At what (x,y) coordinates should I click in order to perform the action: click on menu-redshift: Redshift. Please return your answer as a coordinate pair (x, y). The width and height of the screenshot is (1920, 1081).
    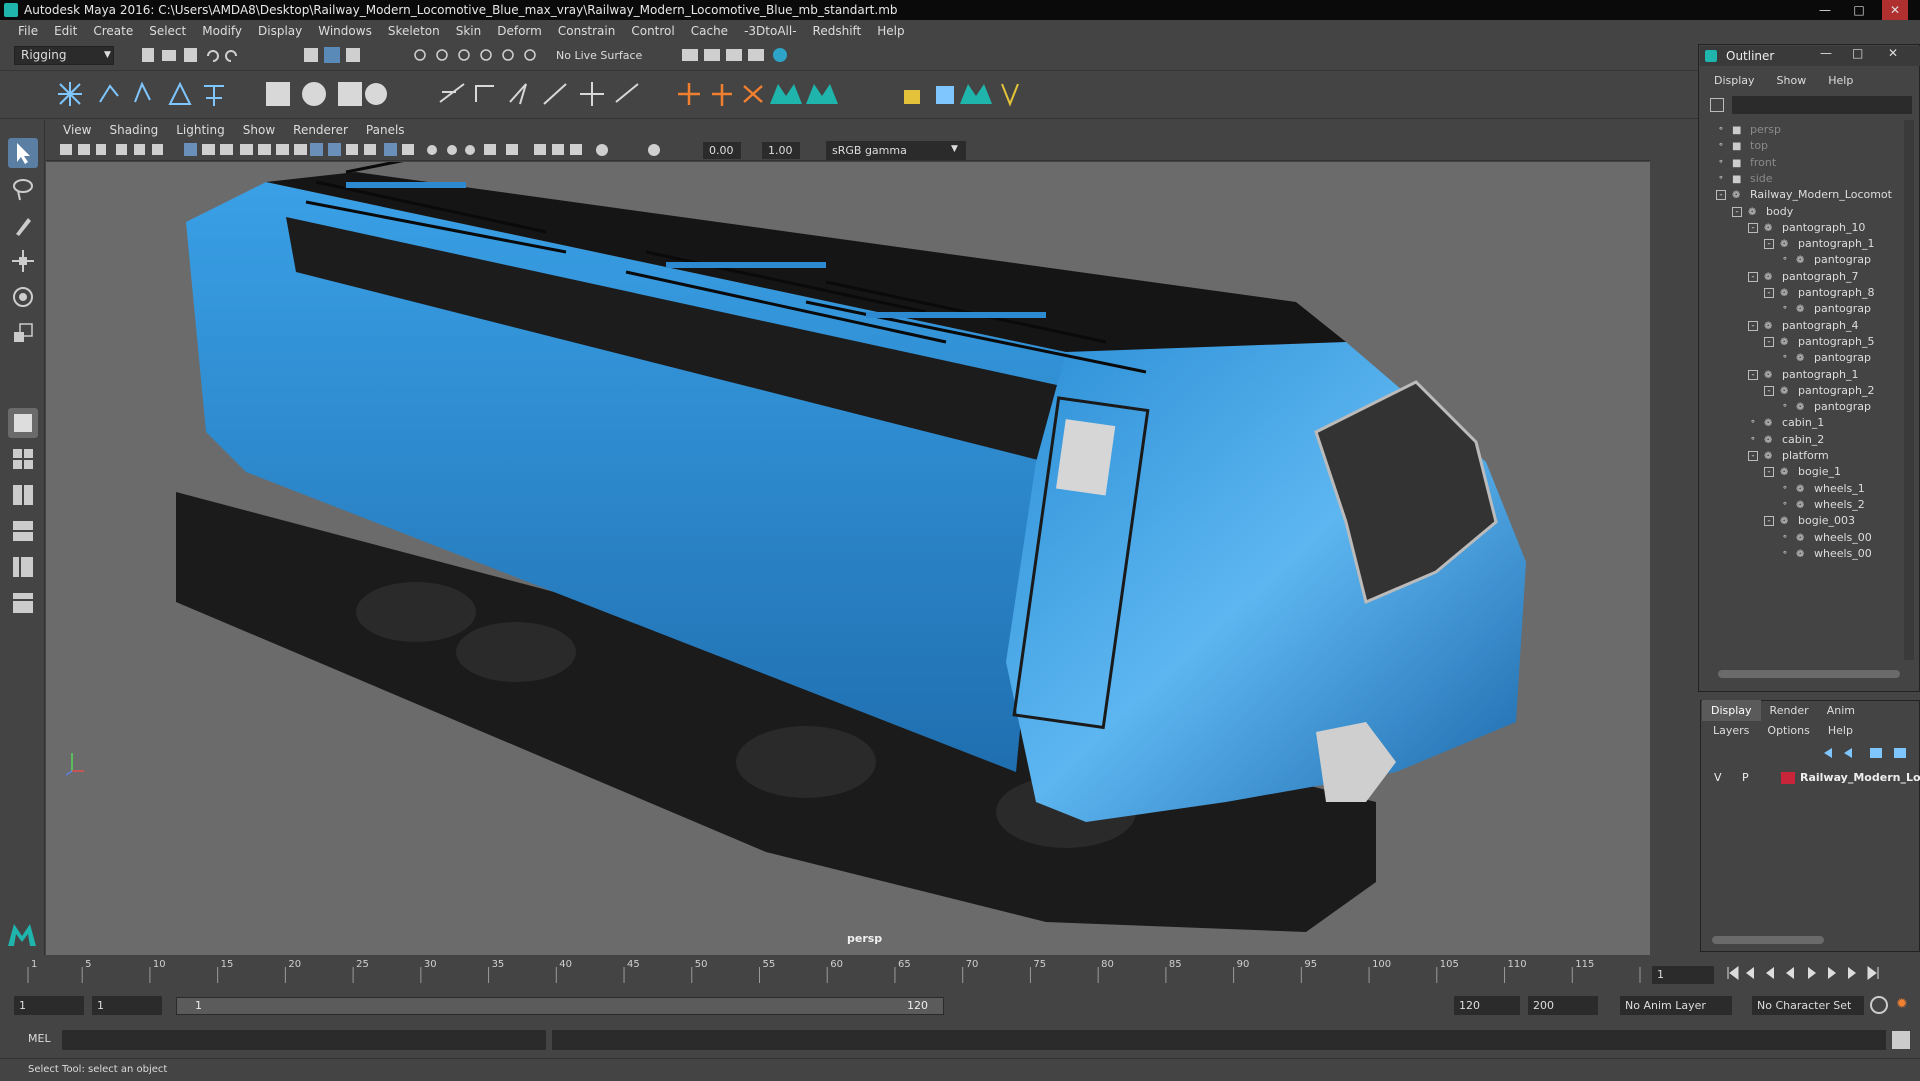
    Looking at the image, I should click on (837, 31).